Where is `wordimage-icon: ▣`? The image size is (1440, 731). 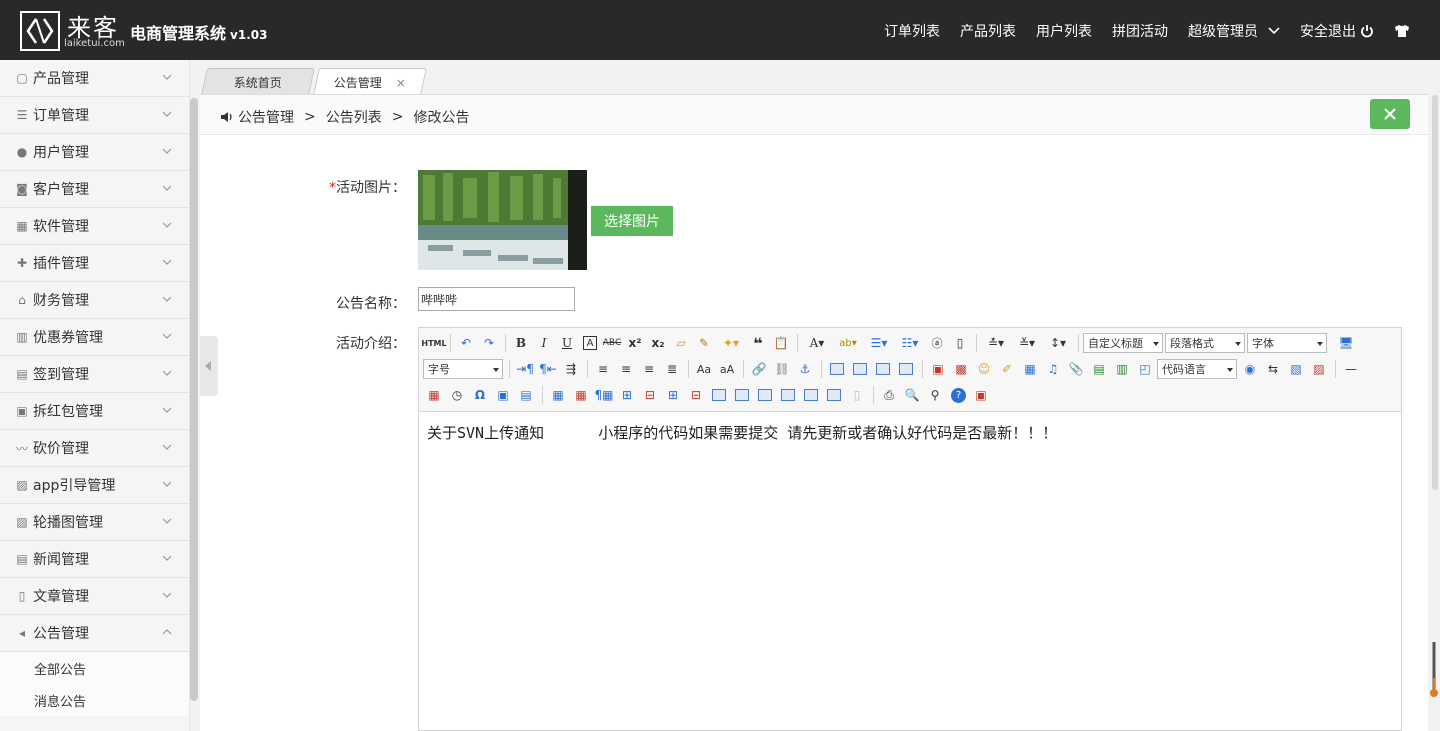 wordimage-icon: ▣ is located at coordinates (503, 395).